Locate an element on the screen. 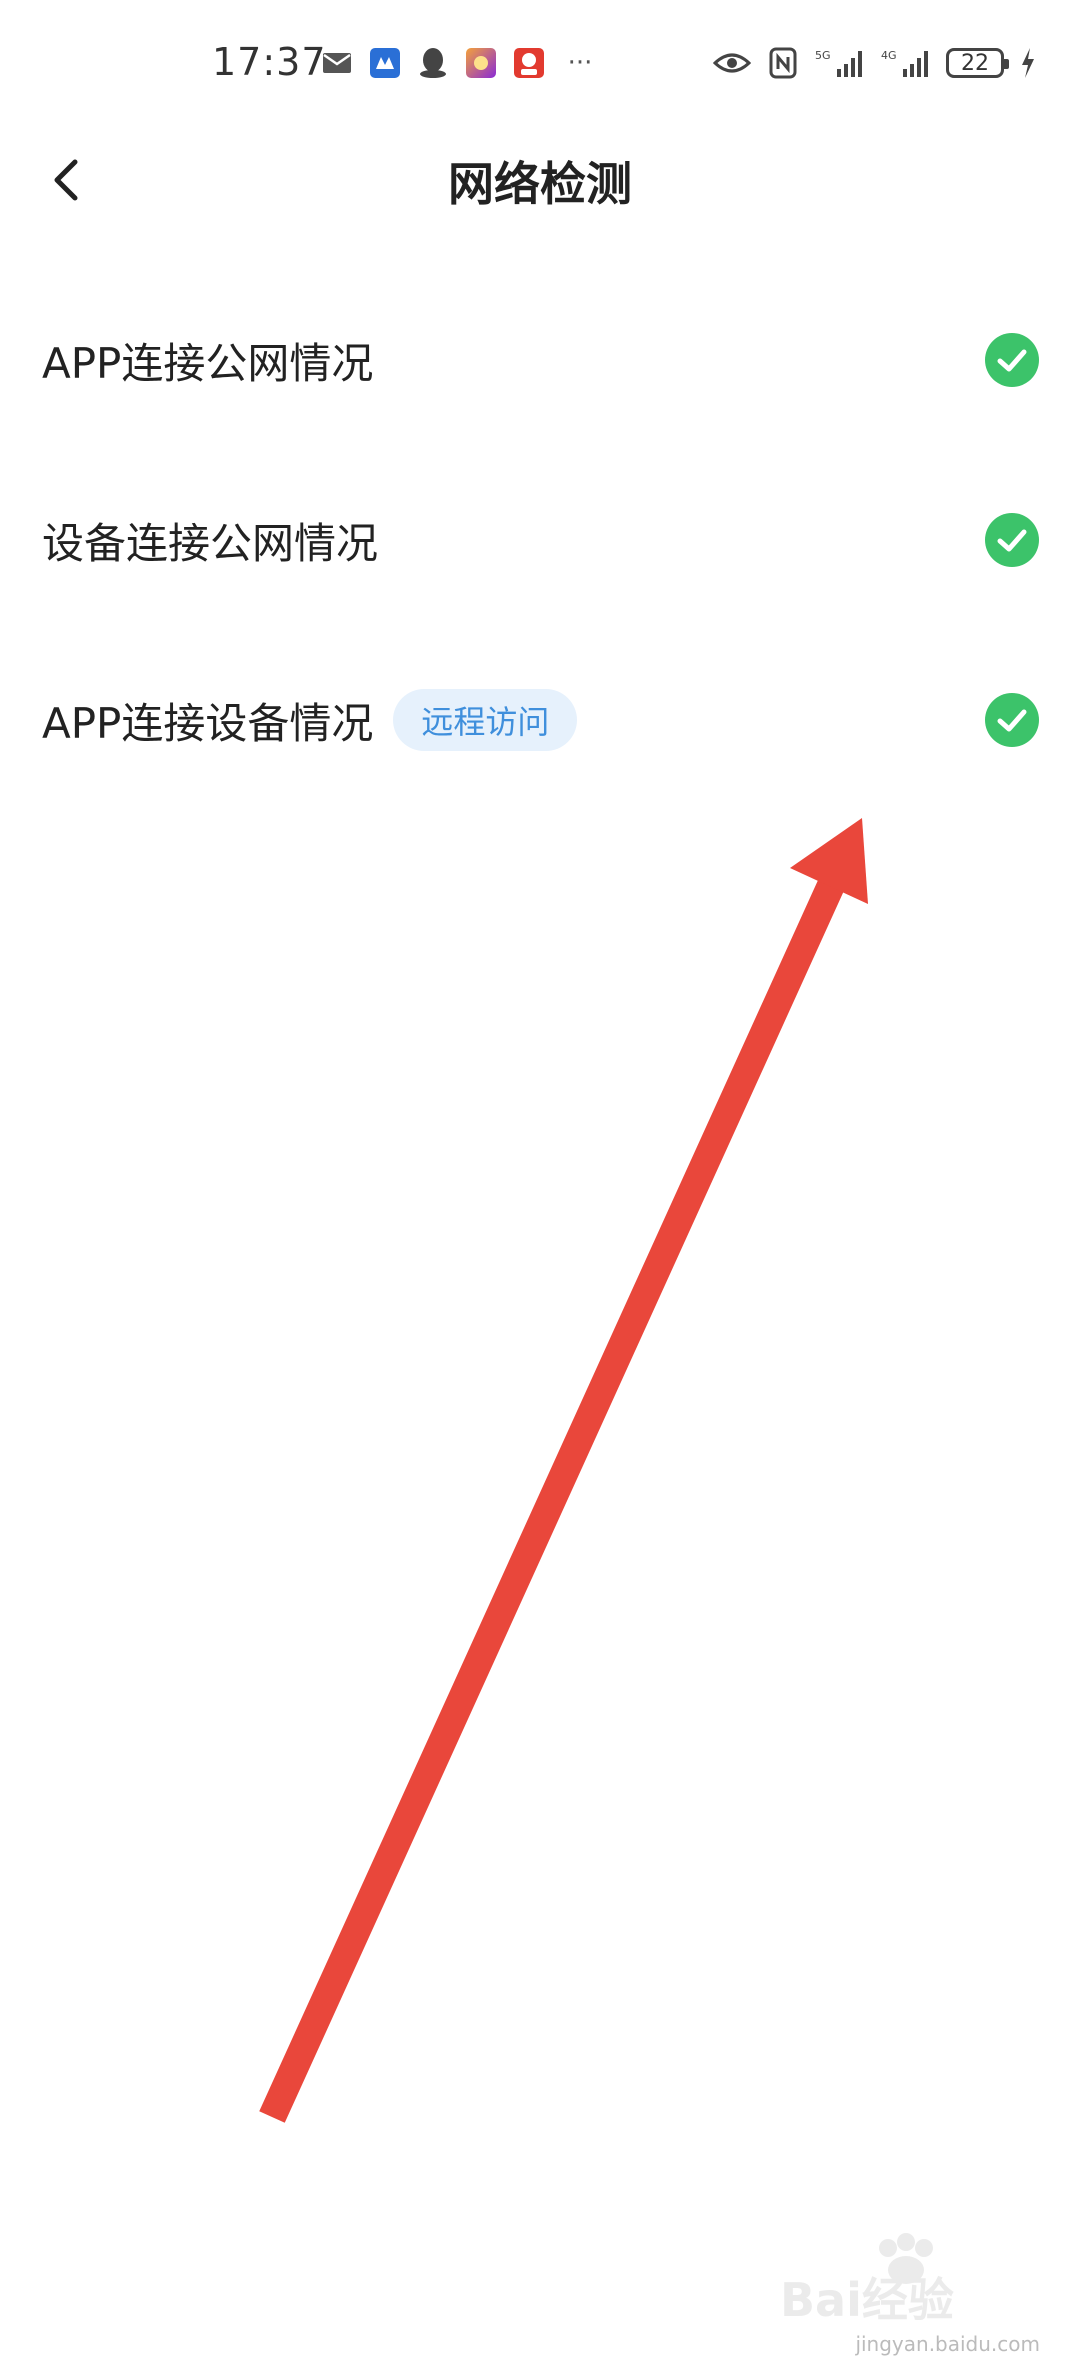  nfc-icon is located at coordinates (783, 63).